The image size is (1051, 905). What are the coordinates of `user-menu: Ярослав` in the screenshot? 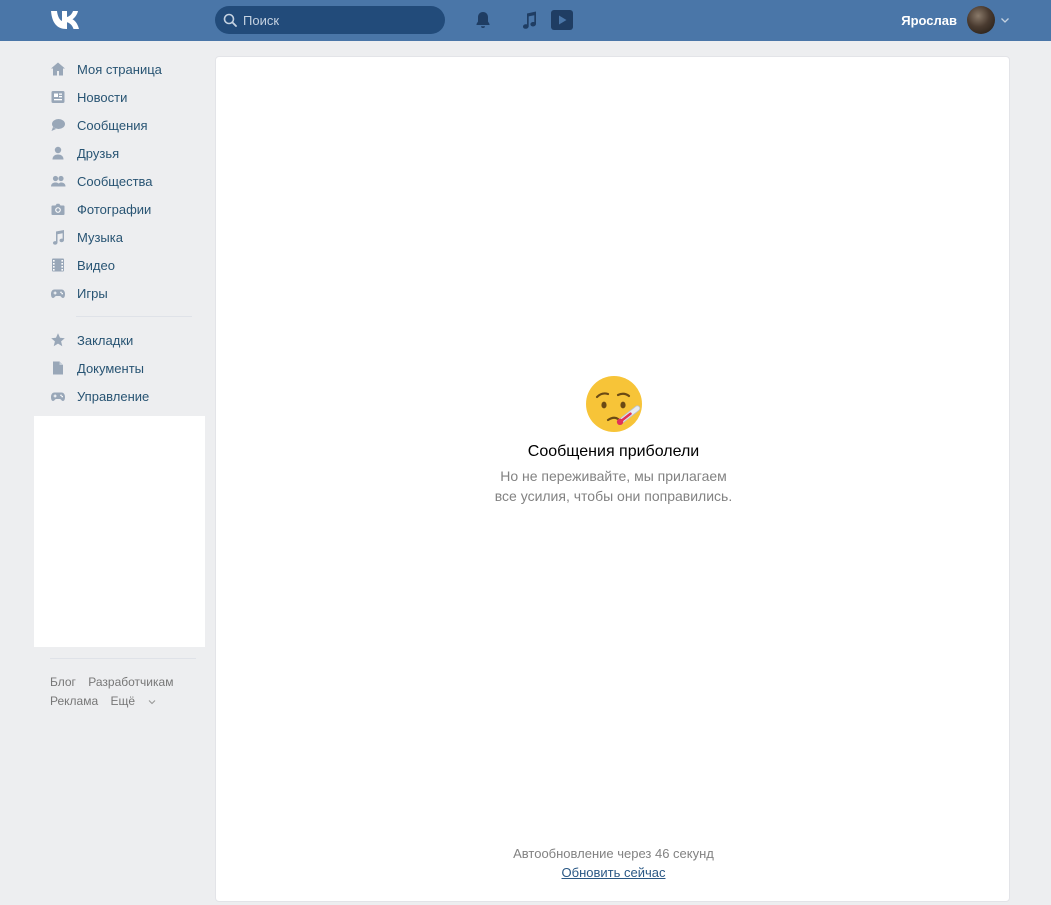 It's located at (945, 20).